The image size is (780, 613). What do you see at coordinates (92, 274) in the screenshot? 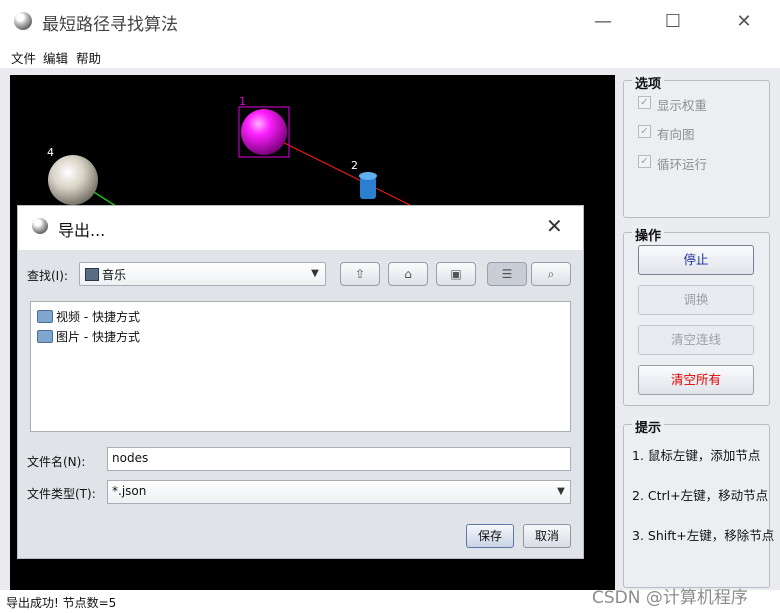
I see `drive-icon` at bounding box center [92, 274].